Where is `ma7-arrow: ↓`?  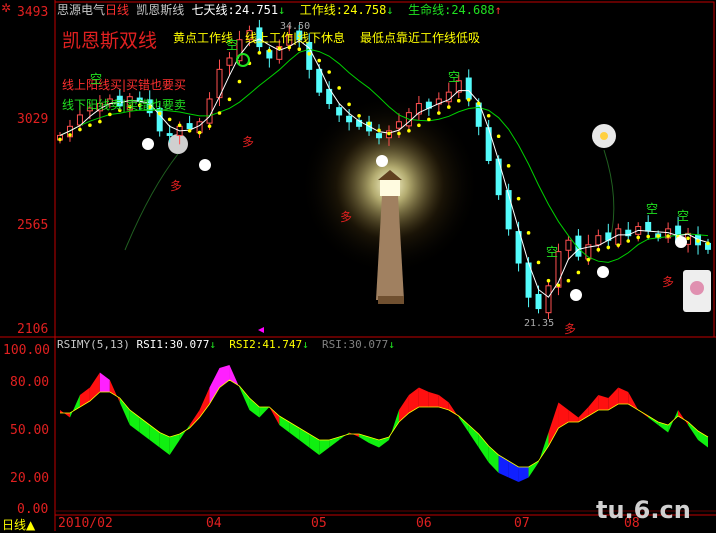
ma7-arrow: ↓ is located at coordinates (282, 10).